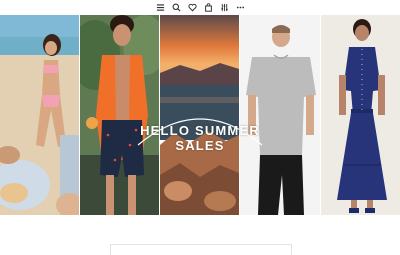  What do you see at coordinates (200, 7) in the screenshot?
I see `top-toolbar` at bounding box center [200, 7].